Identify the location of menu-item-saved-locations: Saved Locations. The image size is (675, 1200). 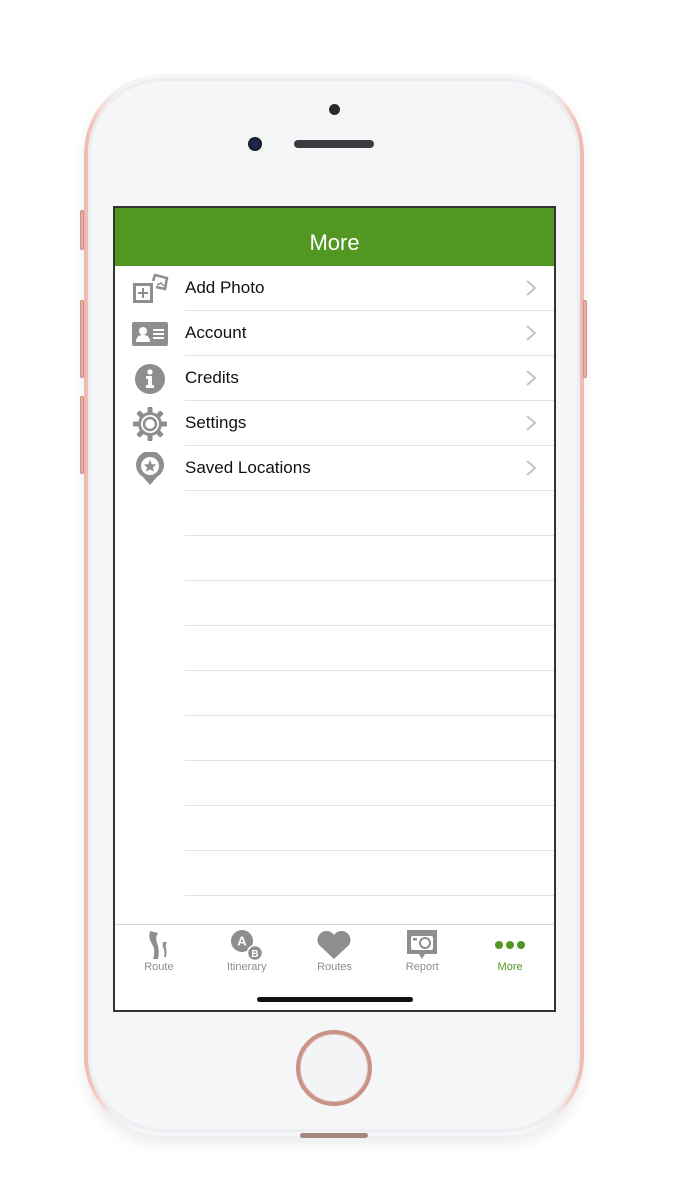
(334, 468).